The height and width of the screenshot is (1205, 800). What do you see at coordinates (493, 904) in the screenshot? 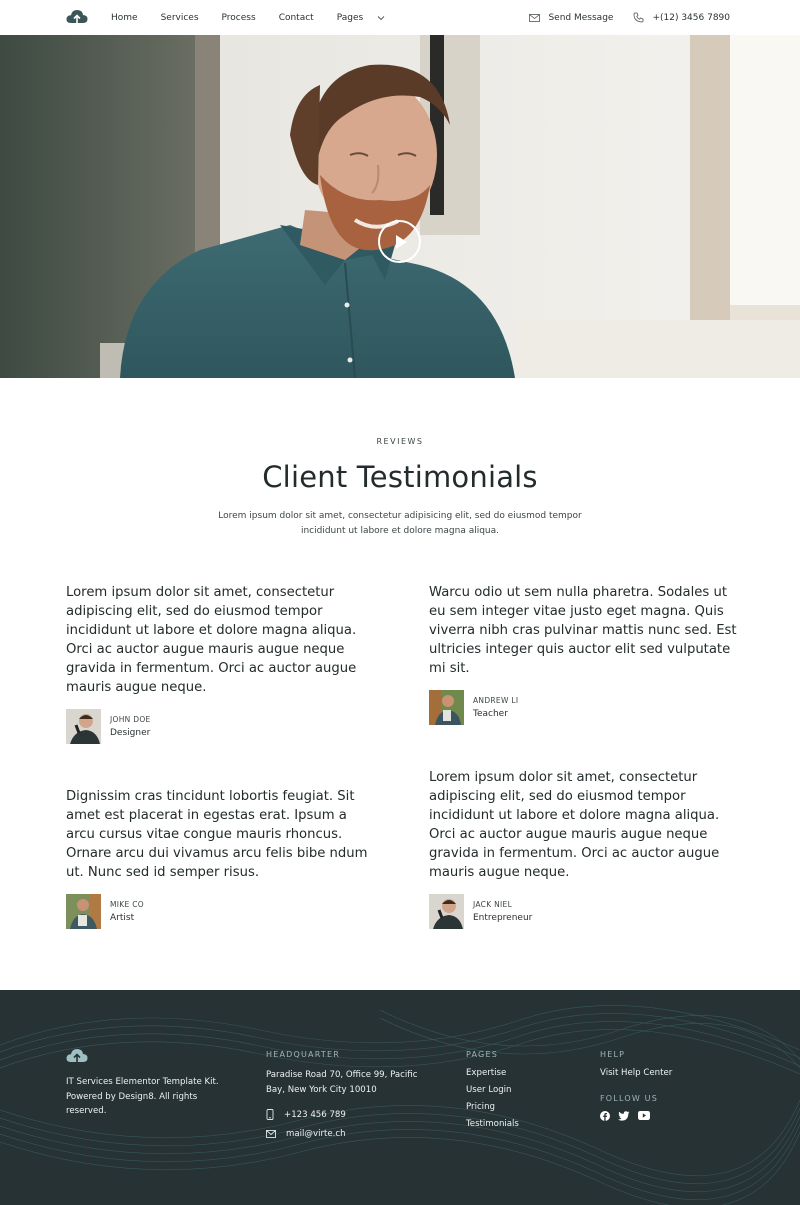
I see `author-name: JACK NIEL` at bounding box center [493, 904].